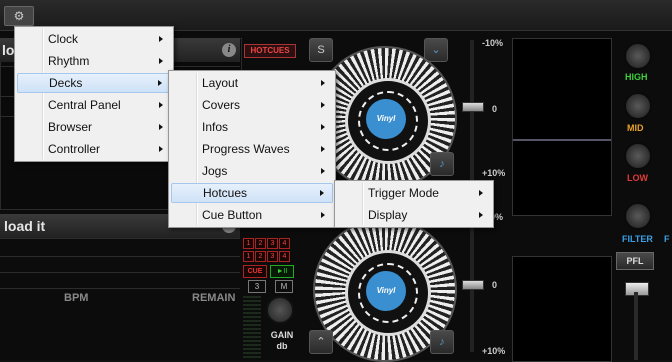  Describe the element at coordinates (255, 271) in the screenshot. I see `cue-button: CUE` at that location.